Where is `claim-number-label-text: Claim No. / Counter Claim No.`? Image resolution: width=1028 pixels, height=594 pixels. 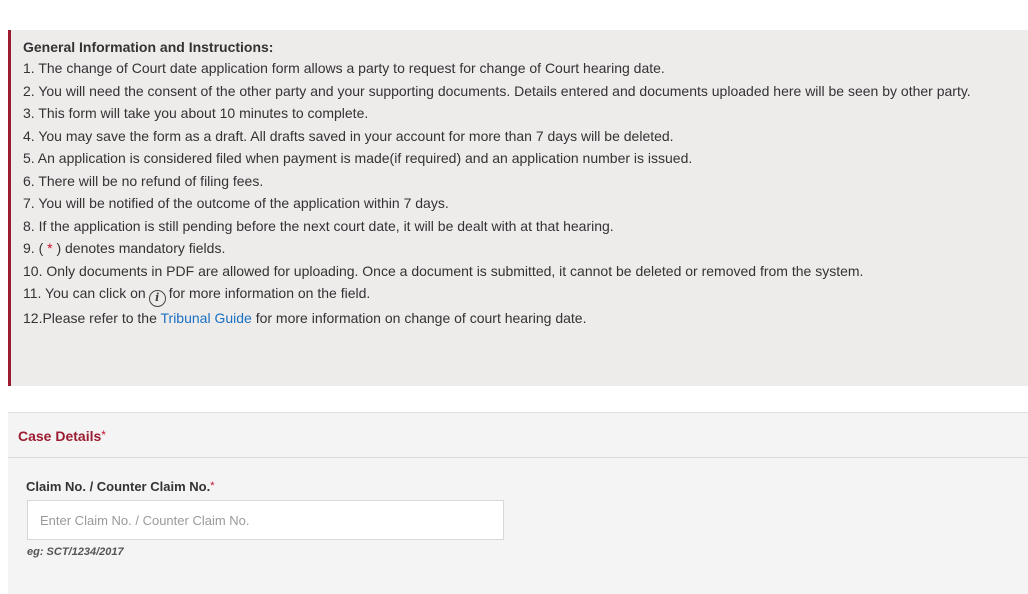
claim-number-label-text: Claim No. / Counter Claim No. is located at coordinates (118, 486).